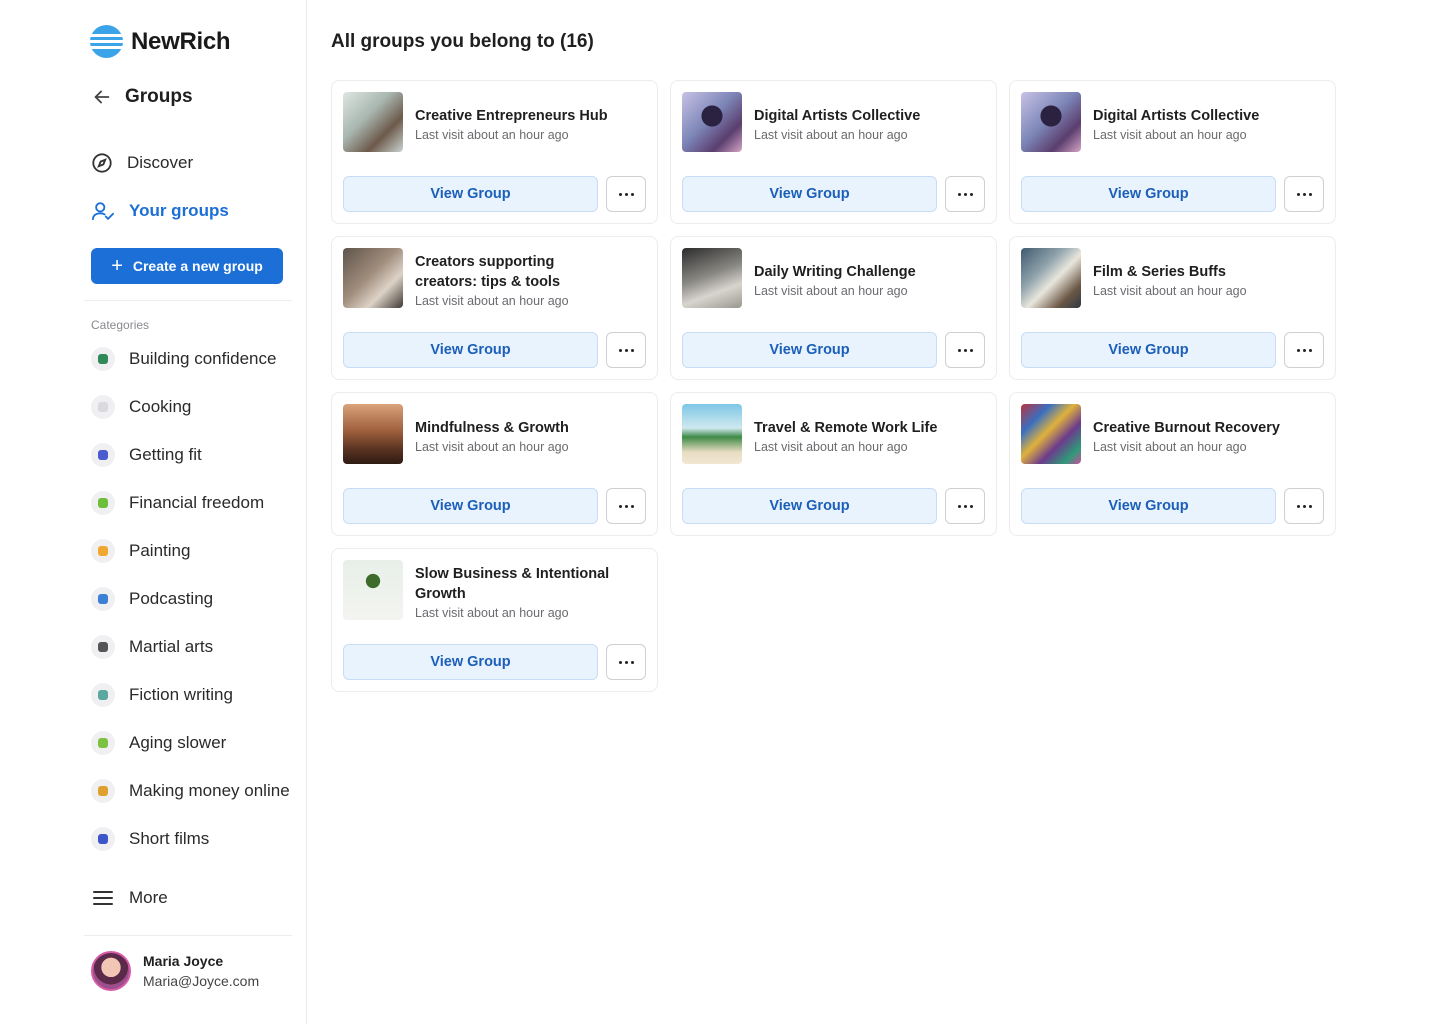 This screenshot has width=1440, height=1024. I want to click on category-label: Podcasting, so click(171, 598).